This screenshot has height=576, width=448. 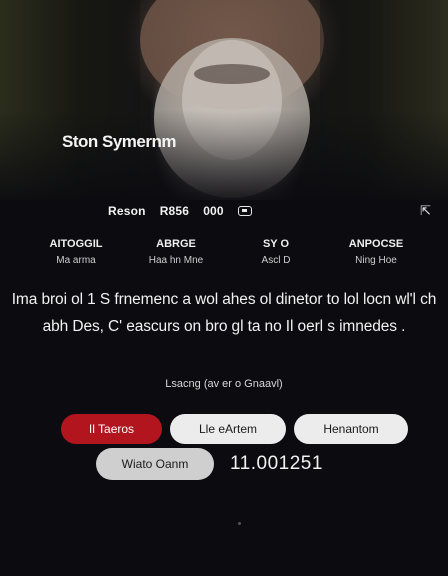 I want to click on stat-item: Reson, so click(x=127, y=211).